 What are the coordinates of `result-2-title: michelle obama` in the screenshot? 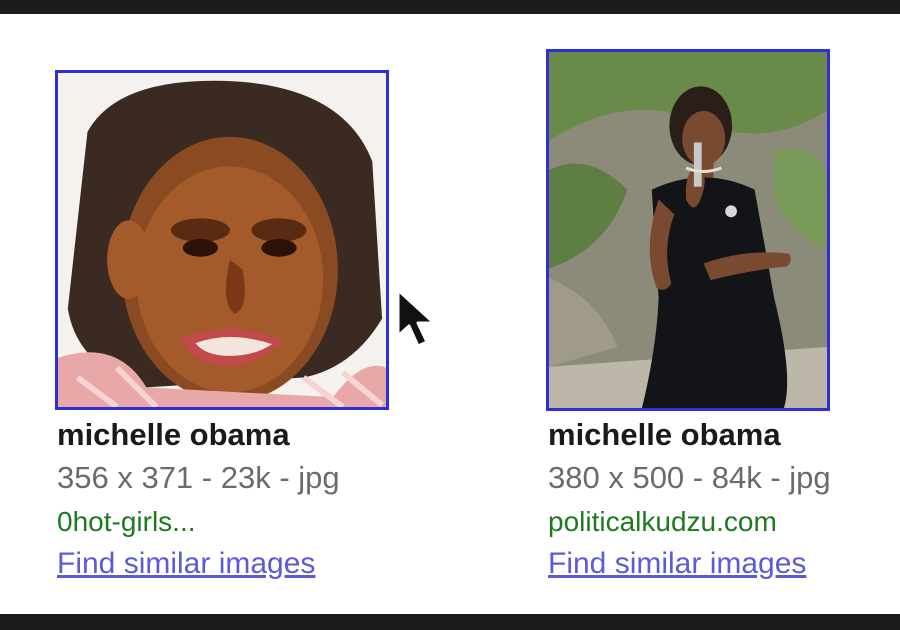 It's located at (664, 434).